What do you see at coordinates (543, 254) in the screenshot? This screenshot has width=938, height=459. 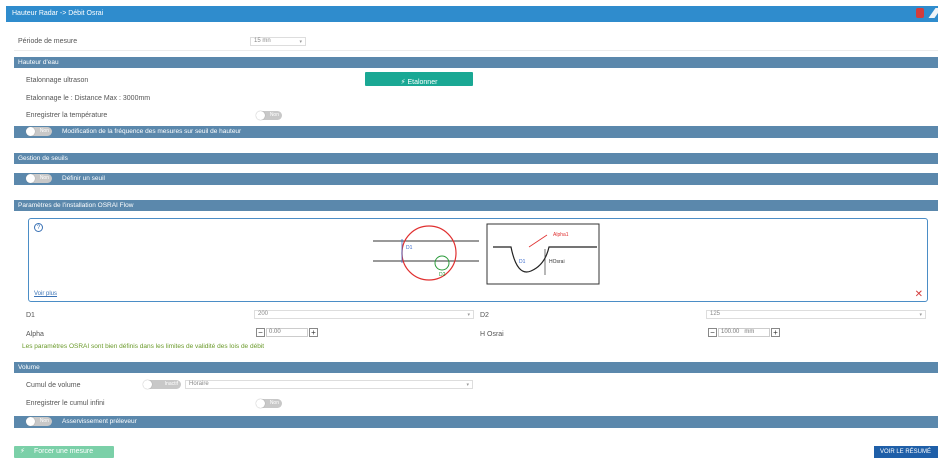 I see `section-frame` at bounding box center [543, 254].